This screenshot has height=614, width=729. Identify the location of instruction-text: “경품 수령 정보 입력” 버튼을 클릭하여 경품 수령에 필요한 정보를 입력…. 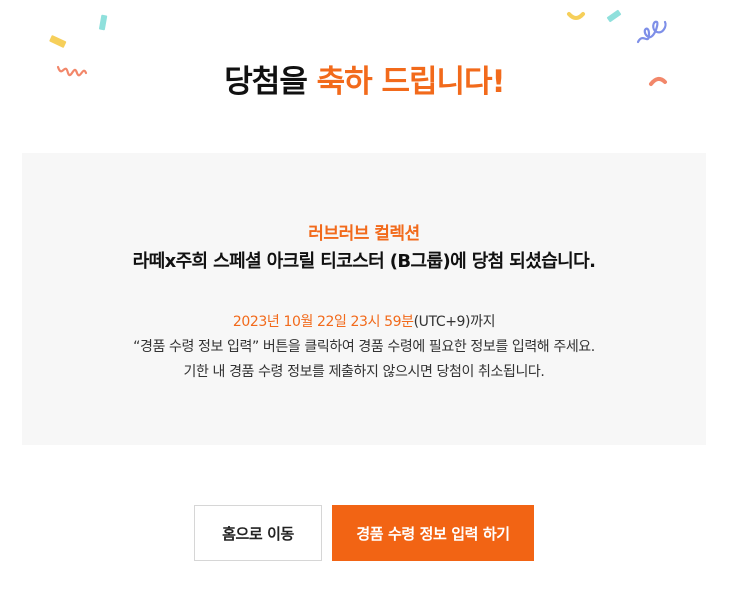
(364, 347).